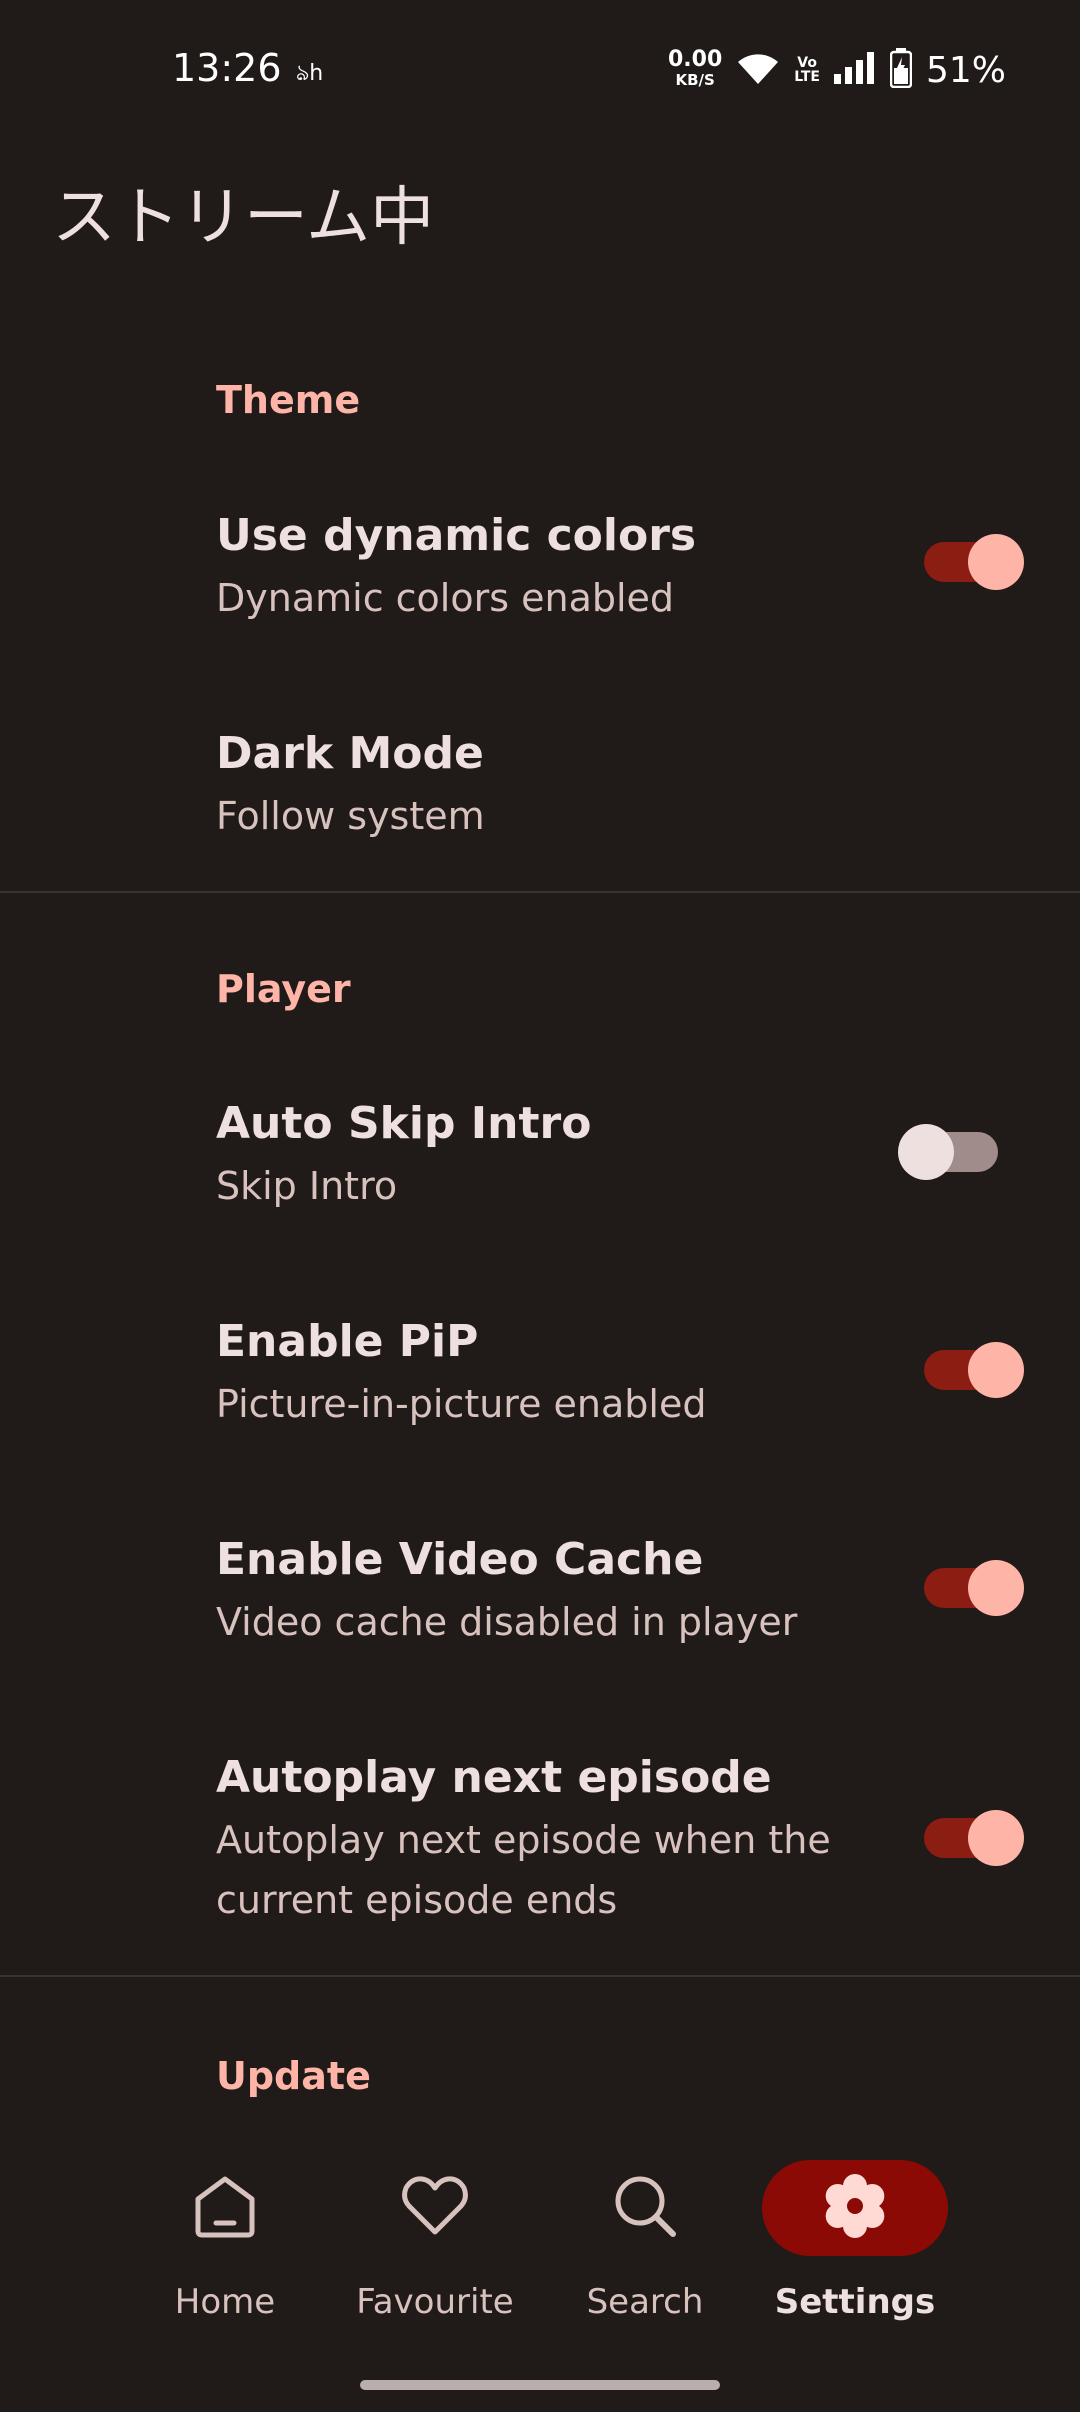  Describe the element at coordinates (855, 2302) in the screenshot. I see `nav-label: Settings` at that location.